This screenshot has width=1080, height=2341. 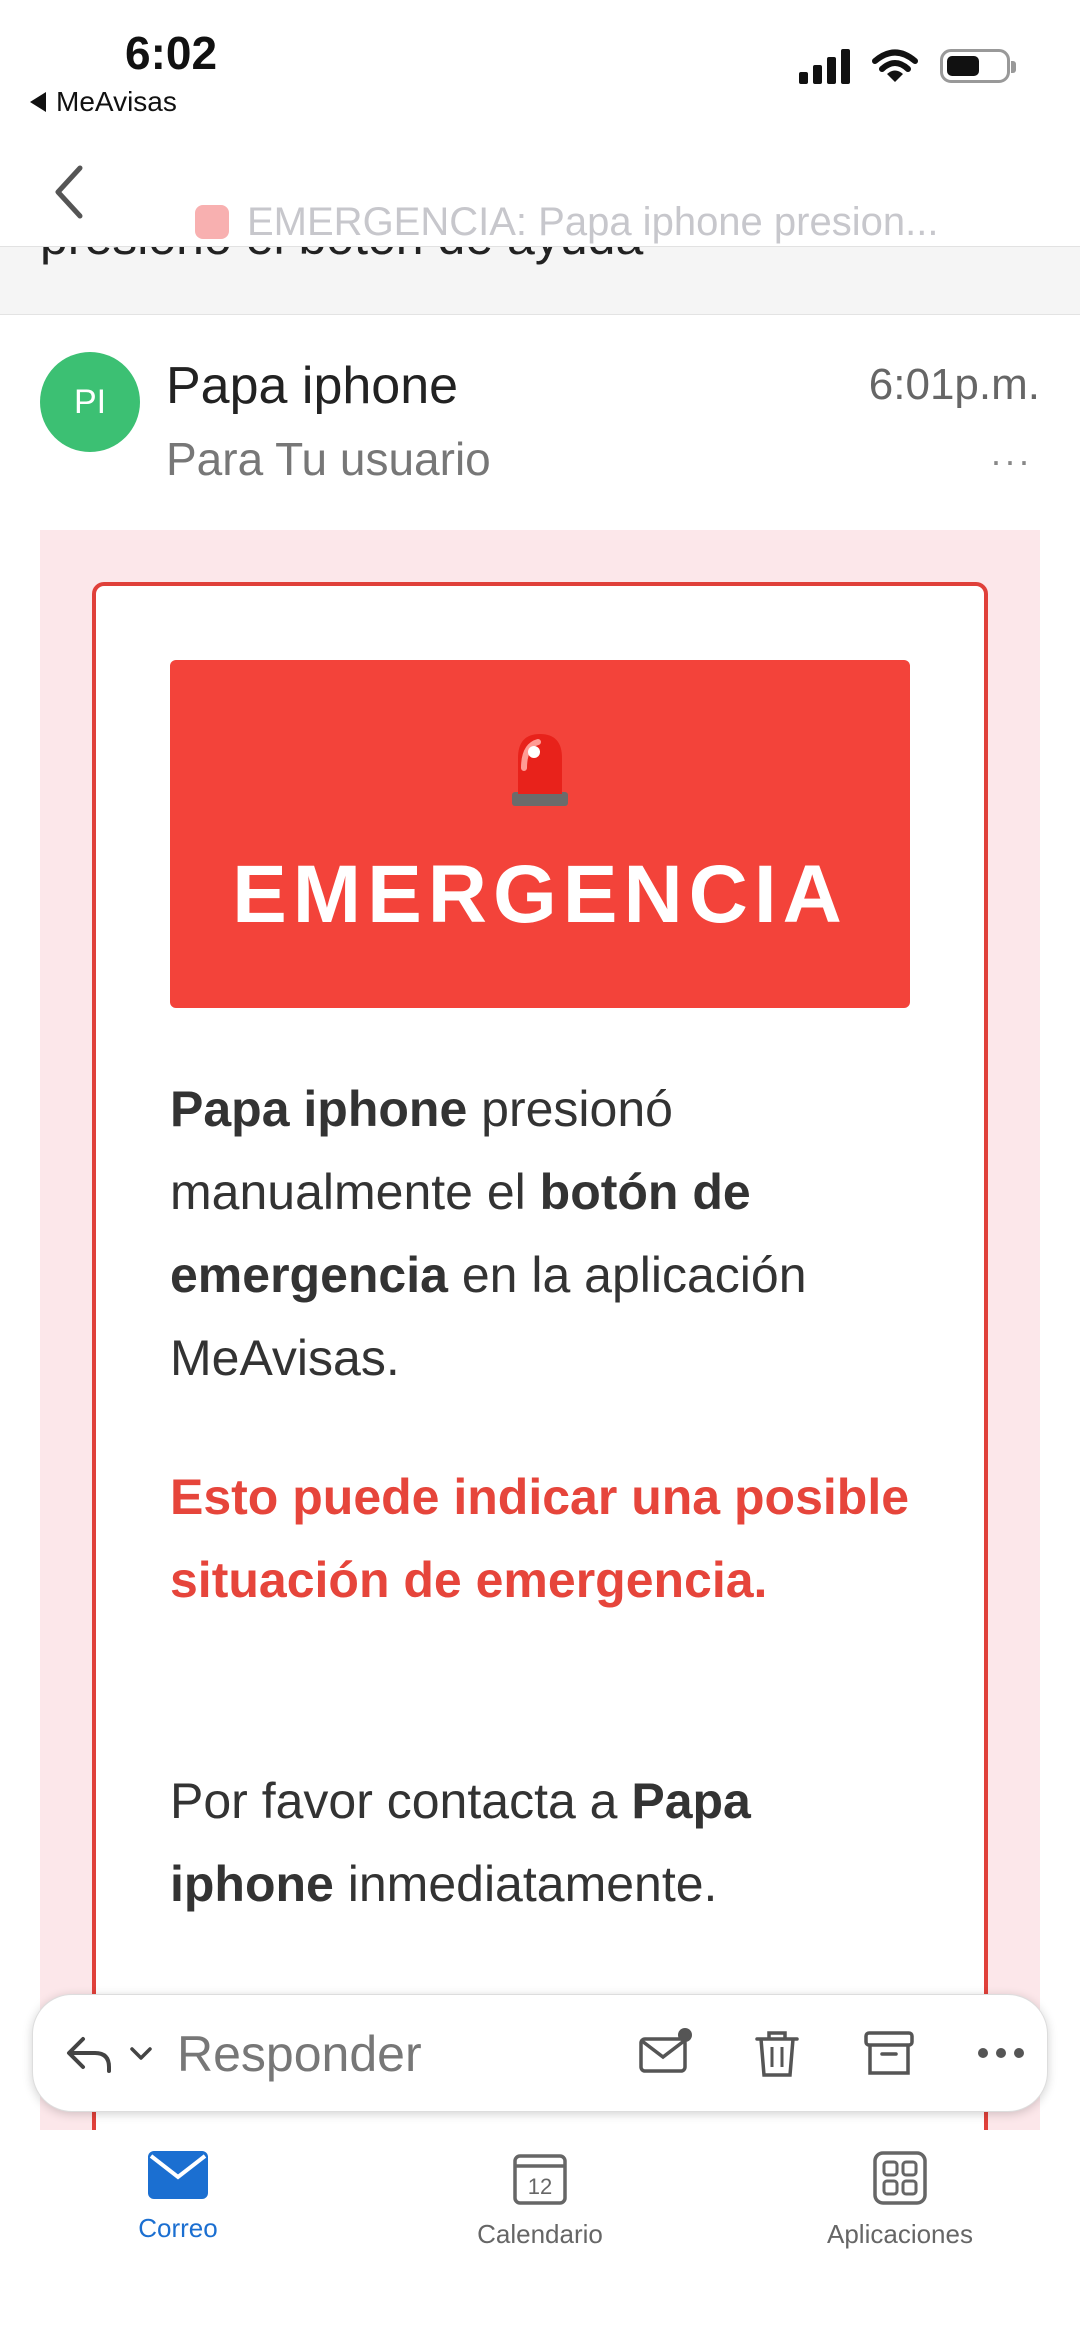 What do you see at coordinates (540, 2186) in the screenshot?
I see `svg-text: 12` at bounding box center [540, 2186].